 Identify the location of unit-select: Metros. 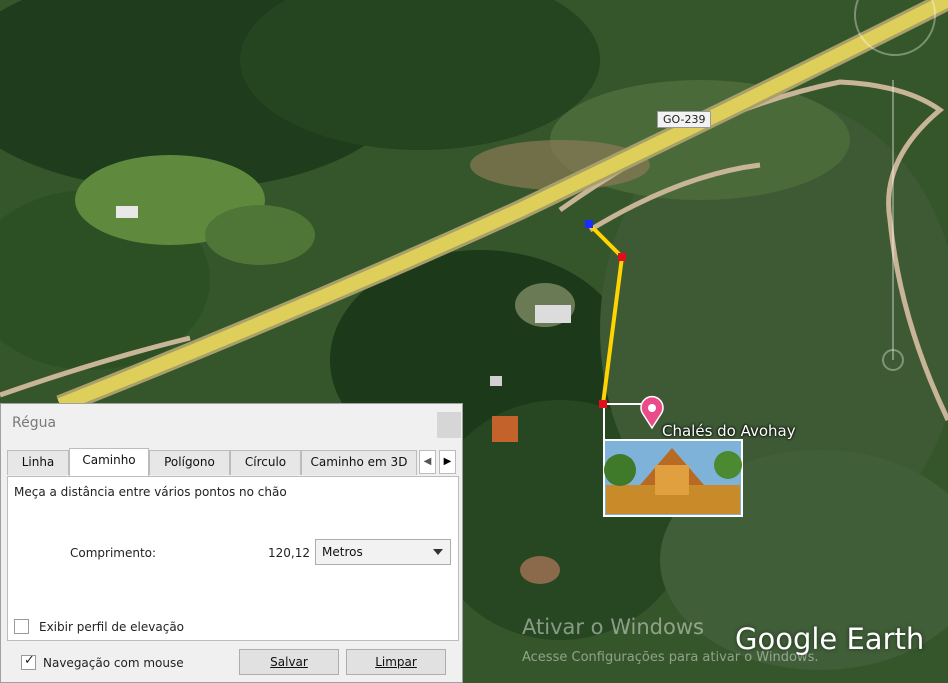
(383, 552).